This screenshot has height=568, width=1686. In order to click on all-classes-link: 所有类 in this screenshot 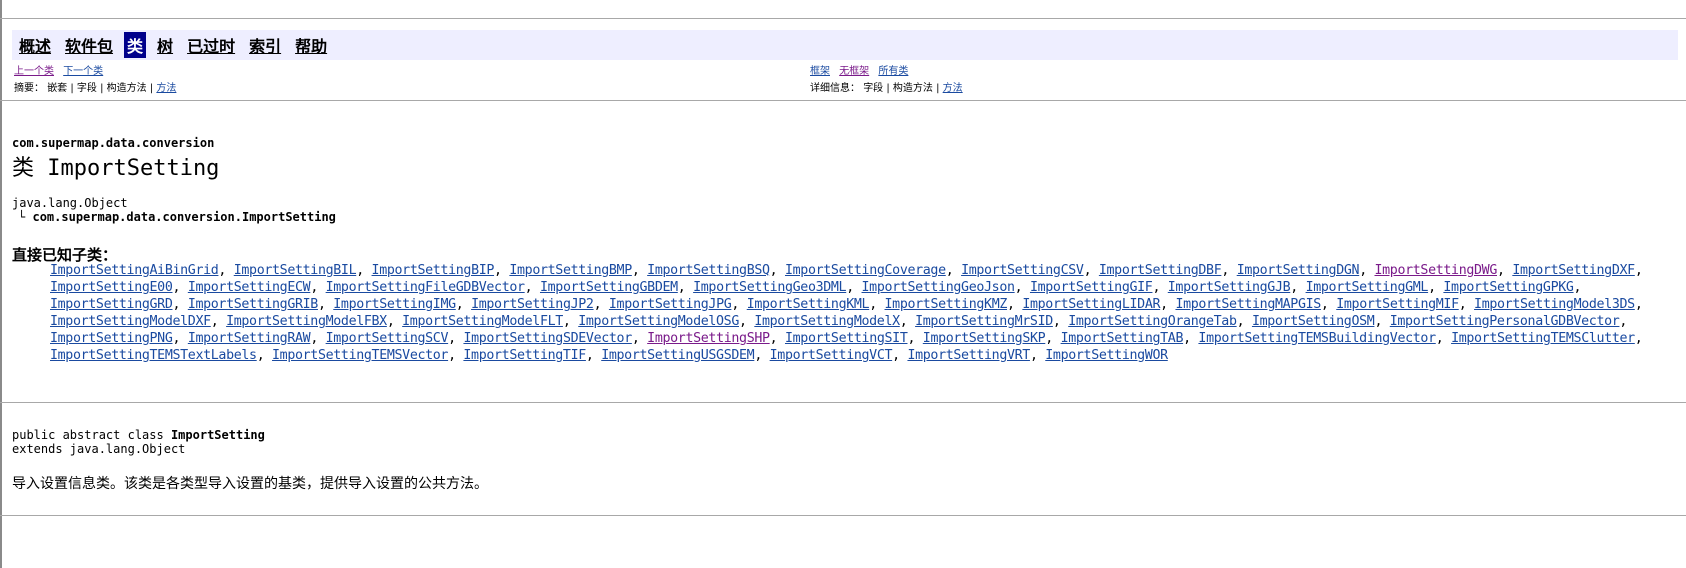, I will do `click(893, 71)`.